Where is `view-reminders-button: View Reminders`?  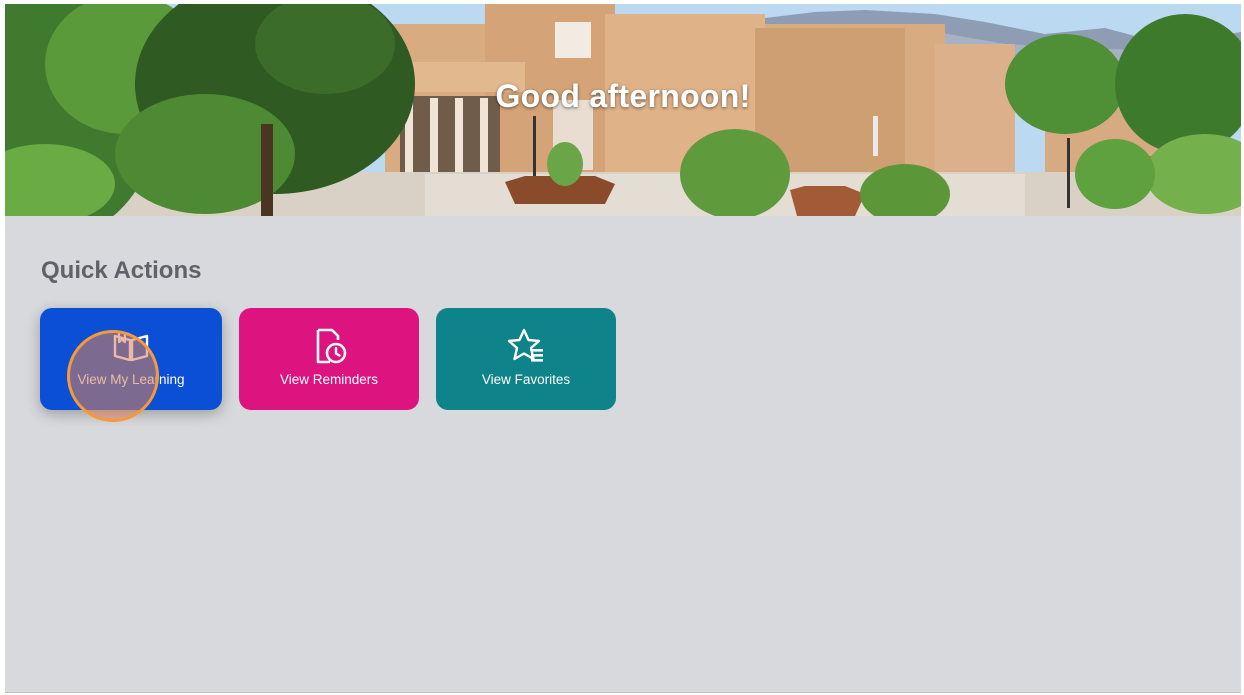 view-reminders-button: View Reminders is located at coordinates (329, 359).